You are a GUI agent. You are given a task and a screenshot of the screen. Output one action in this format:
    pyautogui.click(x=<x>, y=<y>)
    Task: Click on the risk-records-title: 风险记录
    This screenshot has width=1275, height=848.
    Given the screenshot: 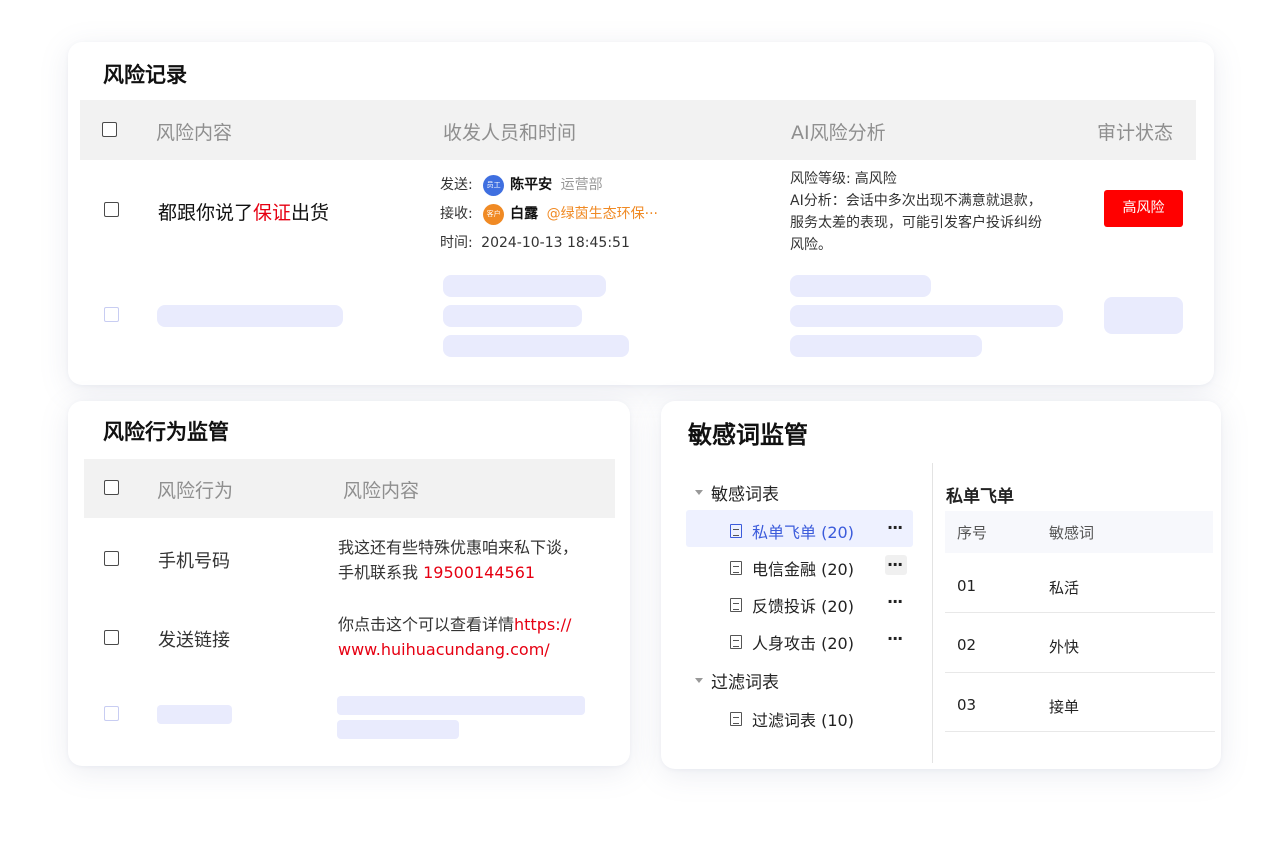 What is the action you would take?
    pyautogui.click(x=145, y=75)
    